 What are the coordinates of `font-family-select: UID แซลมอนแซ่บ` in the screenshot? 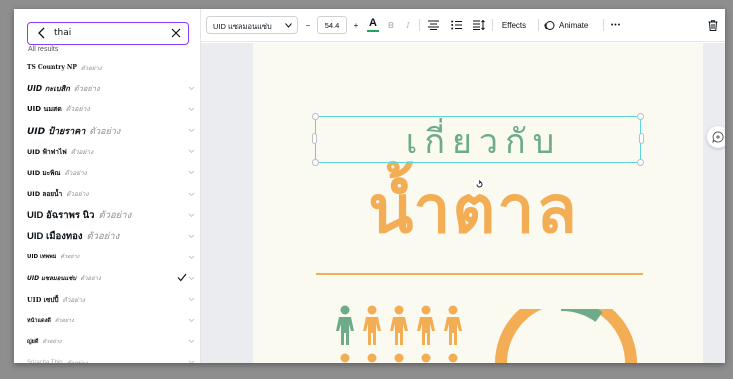 It's located at (252, 25).